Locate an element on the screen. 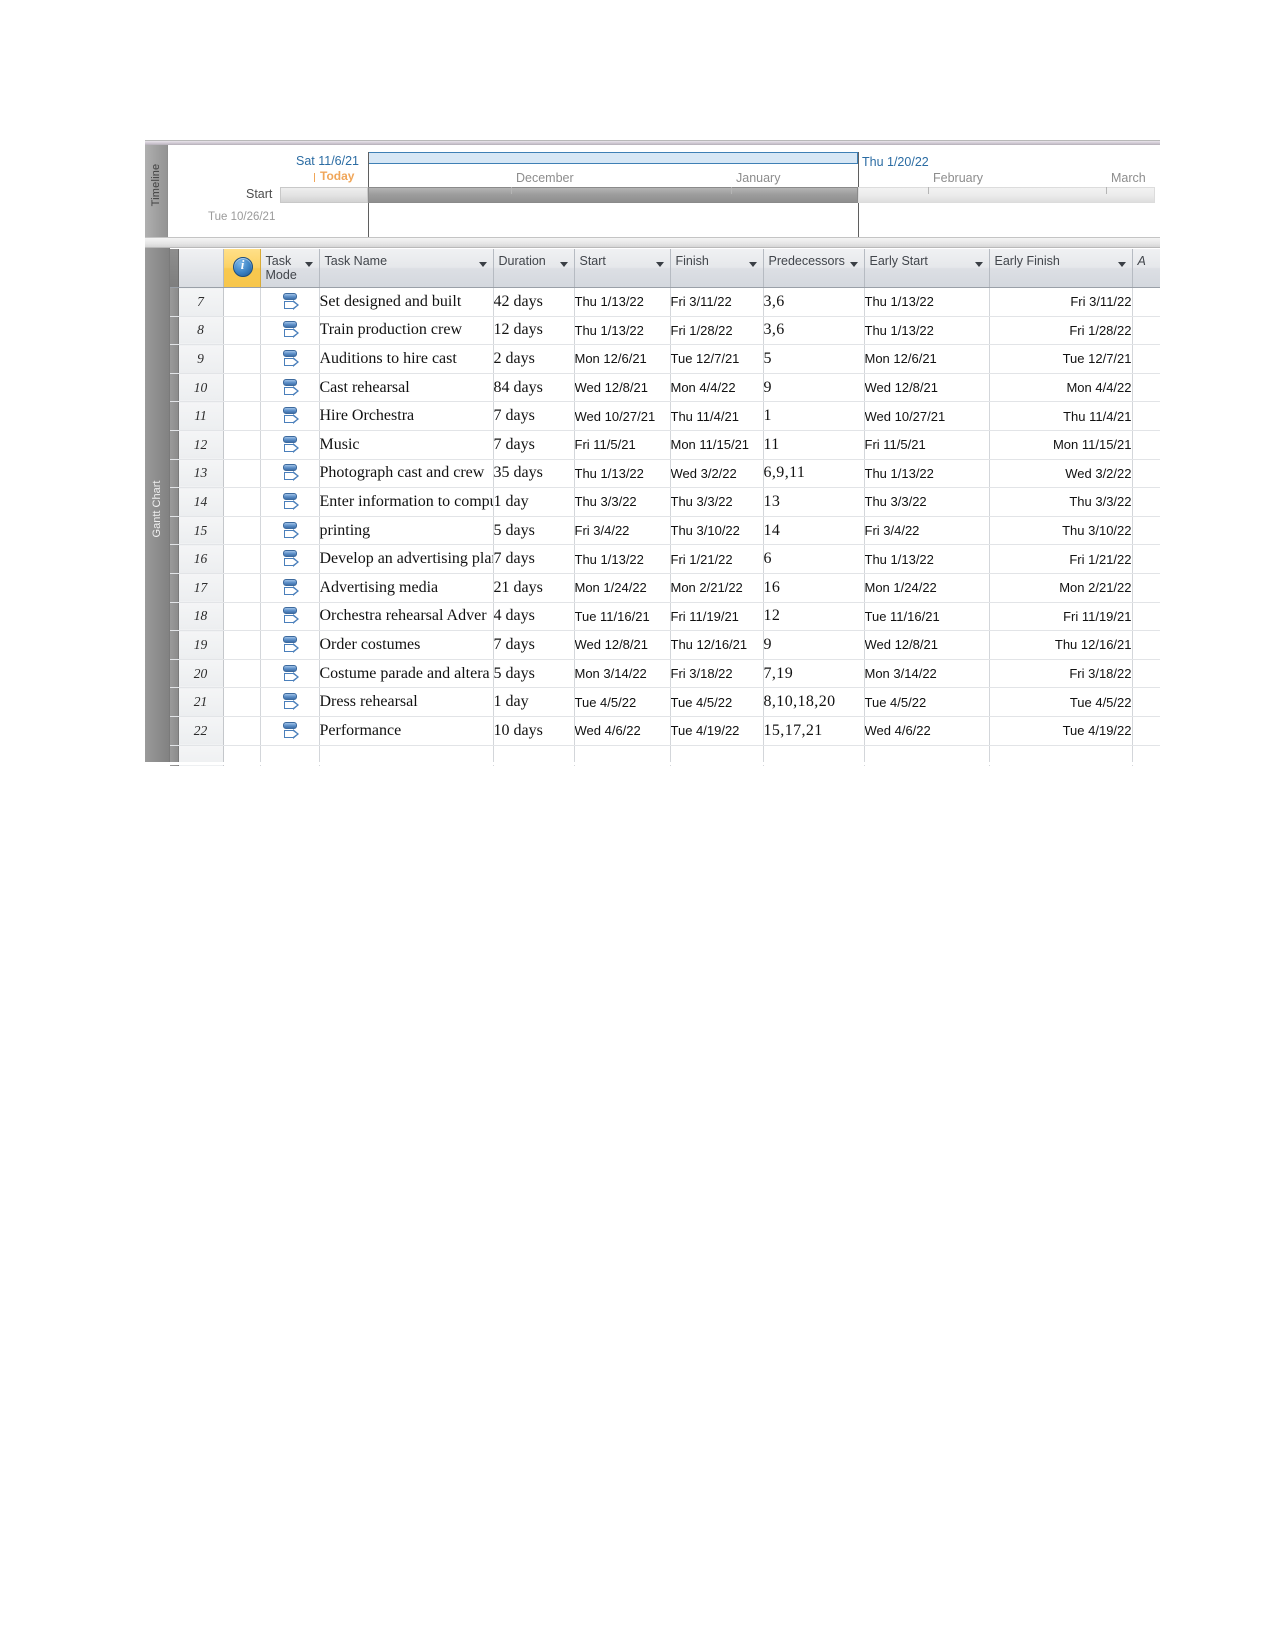  gantt-pane-tab: Gantt Chart is located at coordinates (157, 506).